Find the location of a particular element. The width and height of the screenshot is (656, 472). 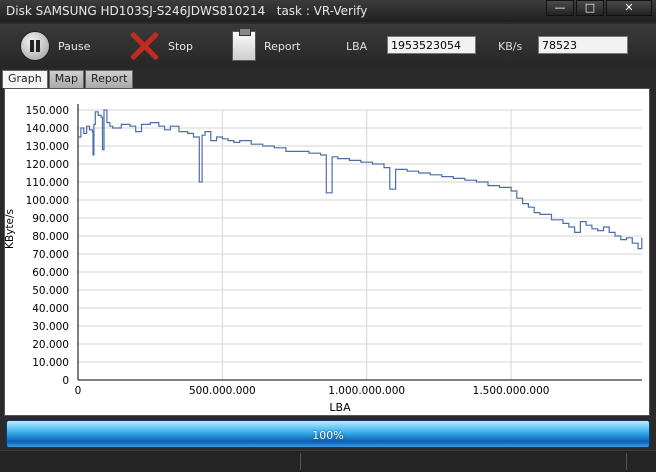

tab-bar: Graph Map Report is located at coordinates (68, 79).